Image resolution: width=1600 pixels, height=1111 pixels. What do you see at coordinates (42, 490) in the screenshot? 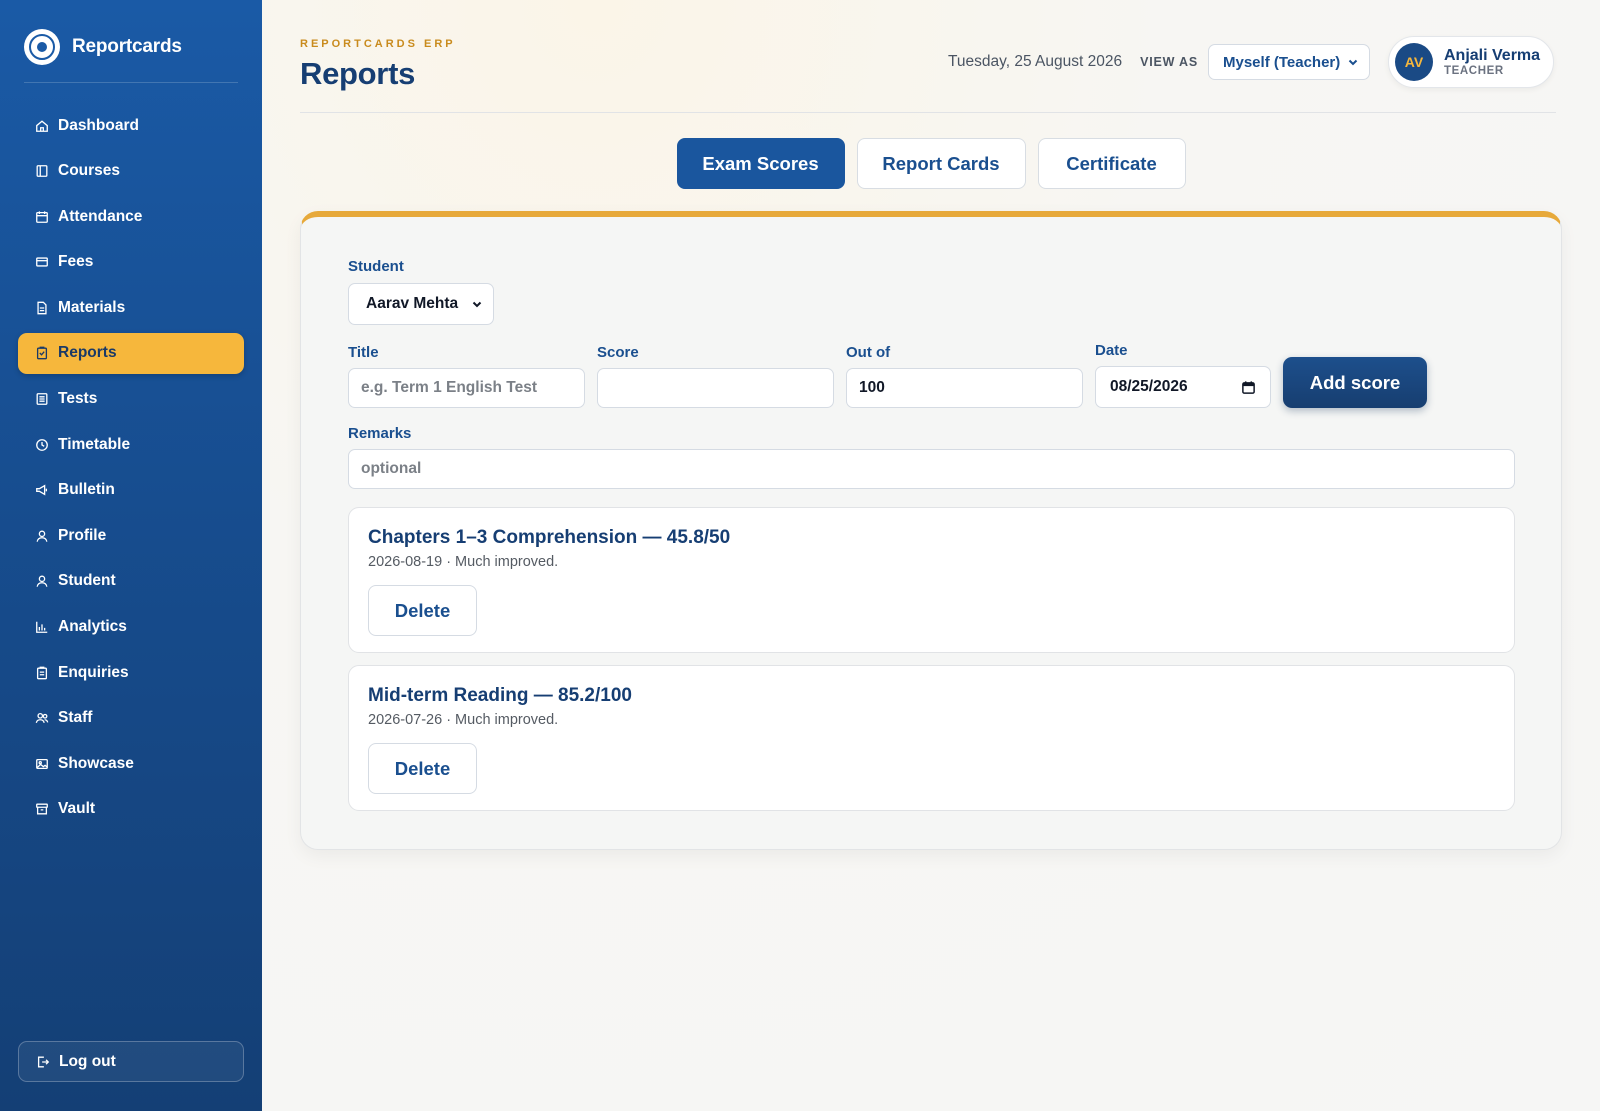
I see `megaphone-icon` at bounding box center [42, 490].